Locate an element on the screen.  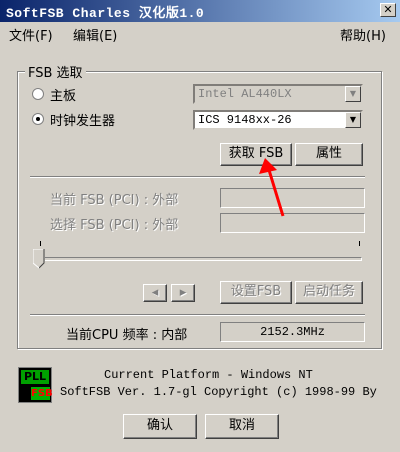
menu-edit: 编辑(E) is located at coordinates (95, 34).